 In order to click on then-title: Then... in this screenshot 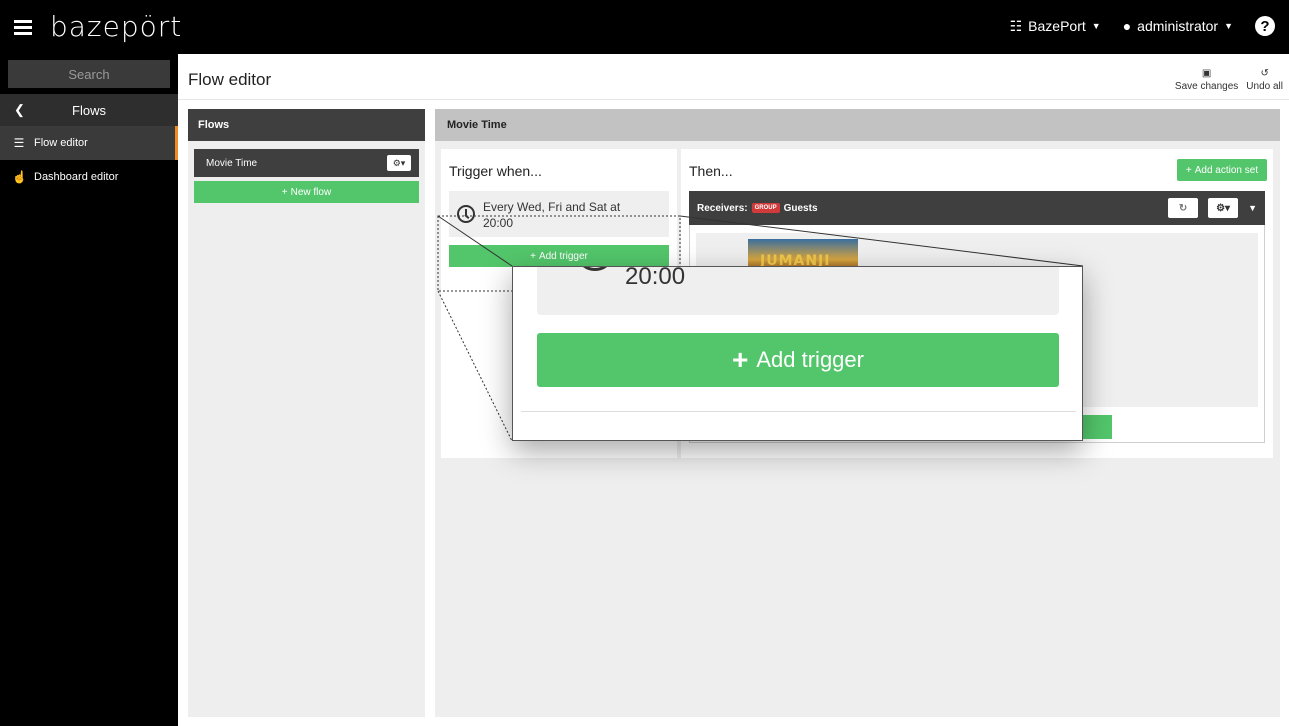, I will do `click(711, 171)`.